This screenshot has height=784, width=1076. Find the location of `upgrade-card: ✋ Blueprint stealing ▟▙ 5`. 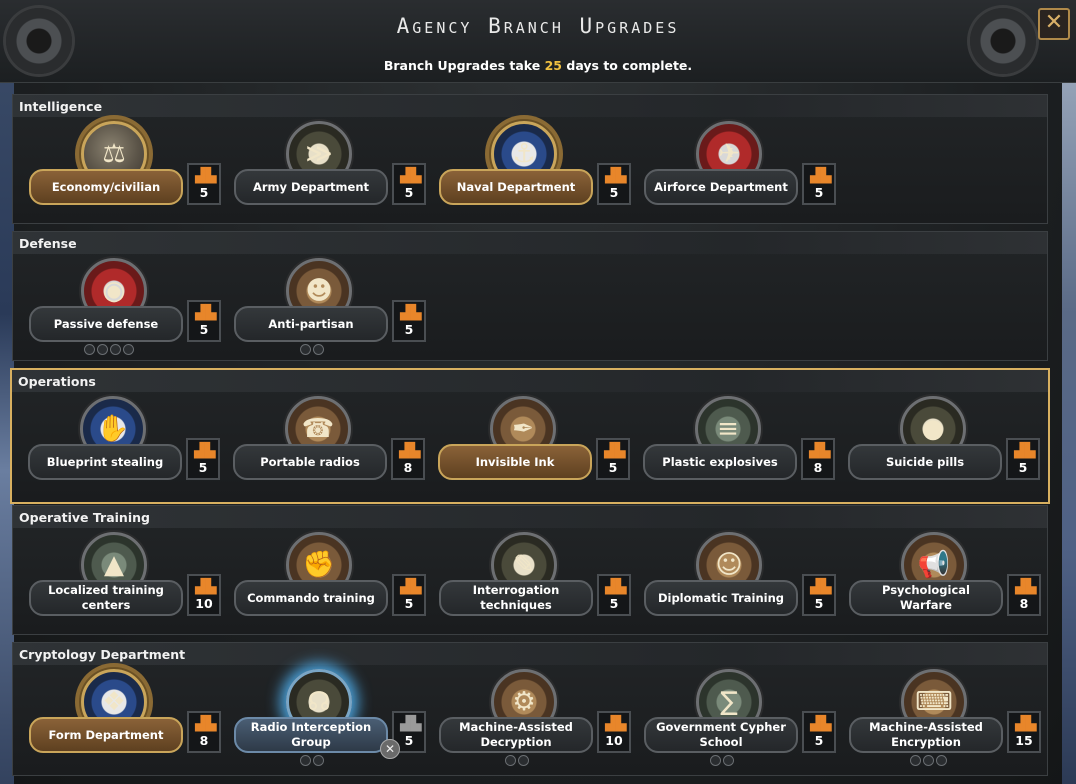

upgrade-card: ✋ Blueprint stealing ▟▙ 5 is located at coordinates (126, 444).